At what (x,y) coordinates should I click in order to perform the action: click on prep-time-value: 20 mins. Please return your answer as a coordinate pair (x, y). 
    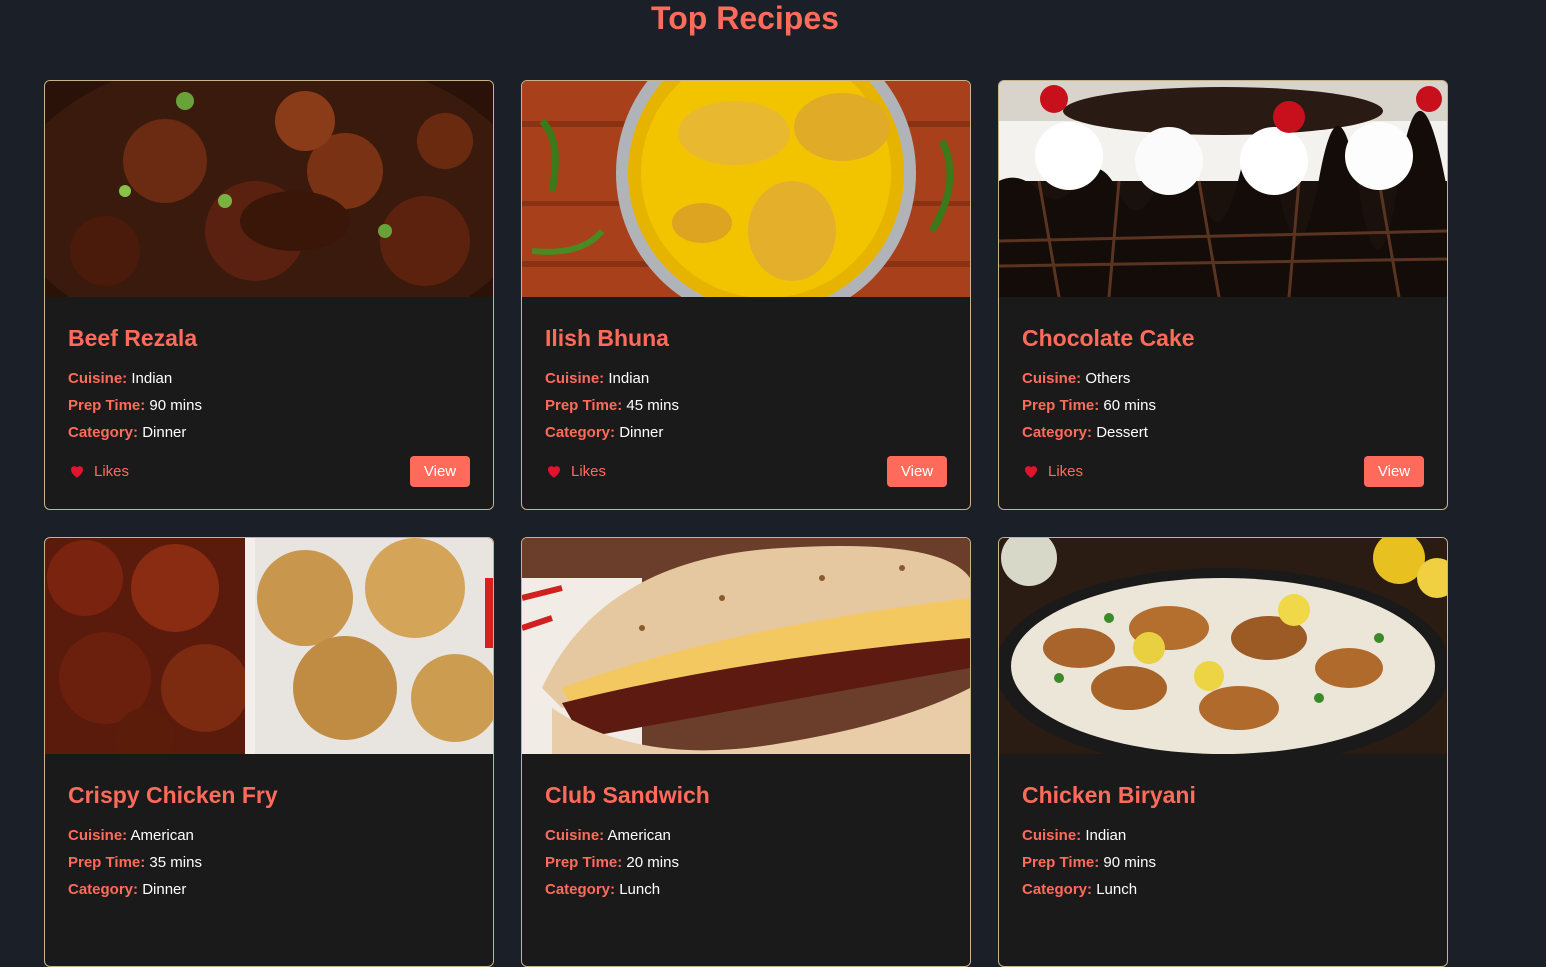
    Looking at the image, I should click on (652, 862).